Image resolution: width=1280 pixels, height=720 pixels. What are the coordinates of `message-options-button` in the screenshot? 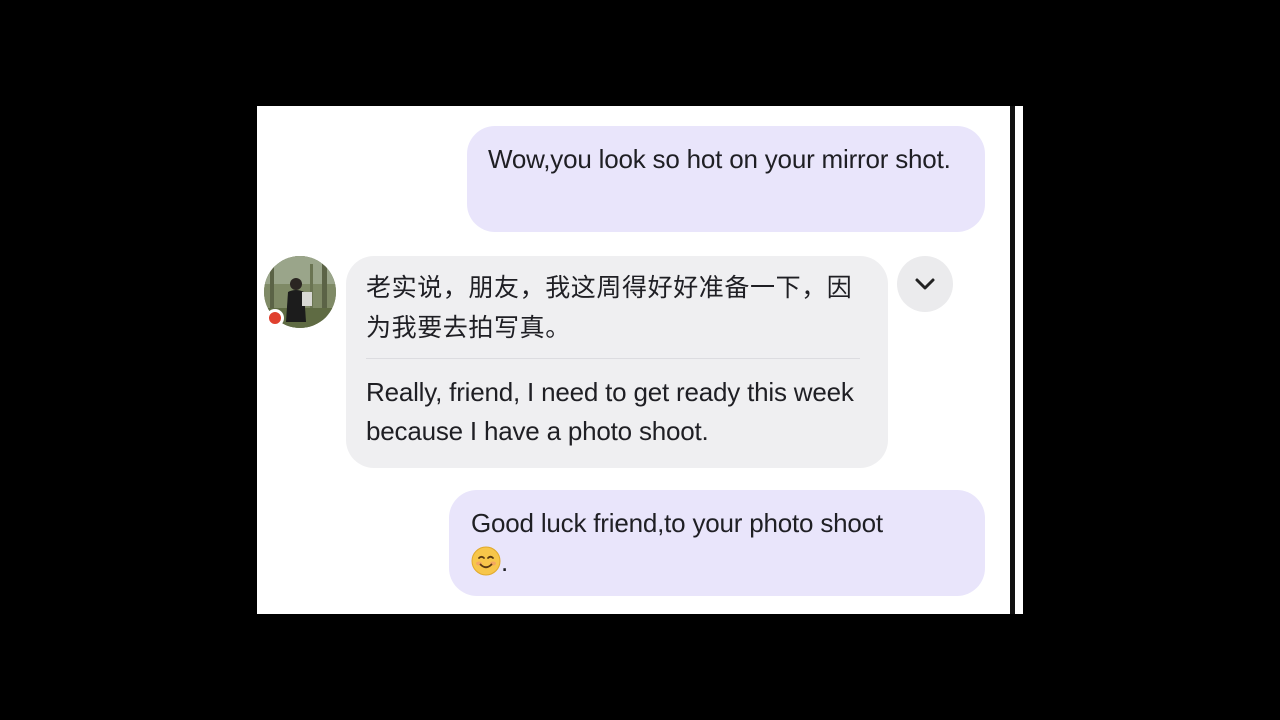 It's located at (925, 284).